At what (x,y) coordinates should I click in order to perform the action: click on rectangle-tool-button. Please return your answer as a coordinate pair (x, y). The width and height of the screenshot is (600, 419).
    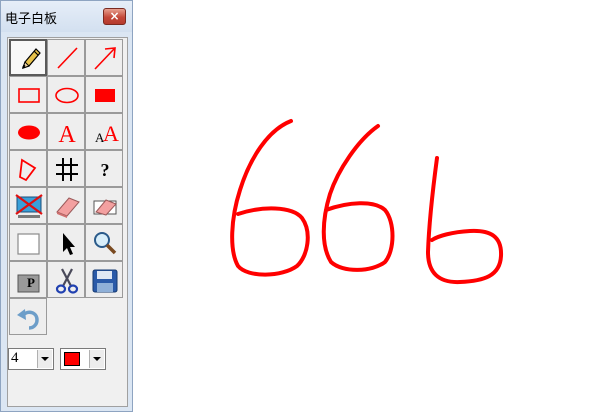
    Looking at the image, I should click on (28, 94).